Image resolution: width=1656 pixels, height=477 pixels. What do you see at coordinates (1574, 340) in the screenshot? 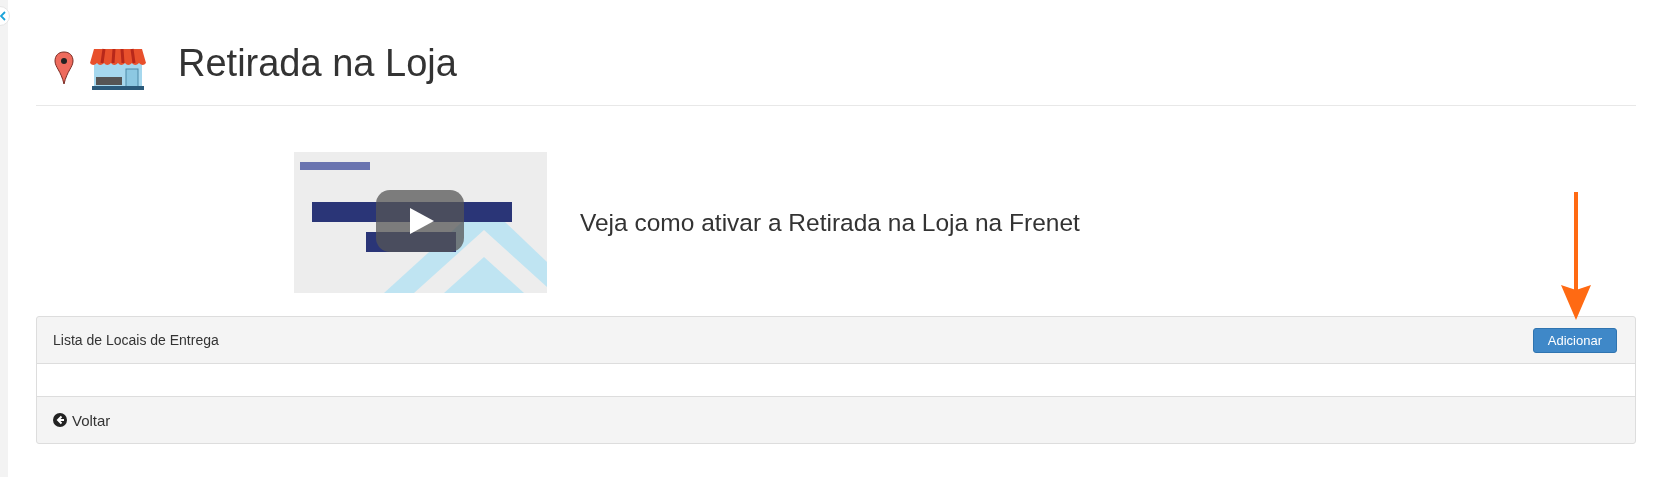
I see `add-button: Adicionar` at bounding box center [1574, 340].